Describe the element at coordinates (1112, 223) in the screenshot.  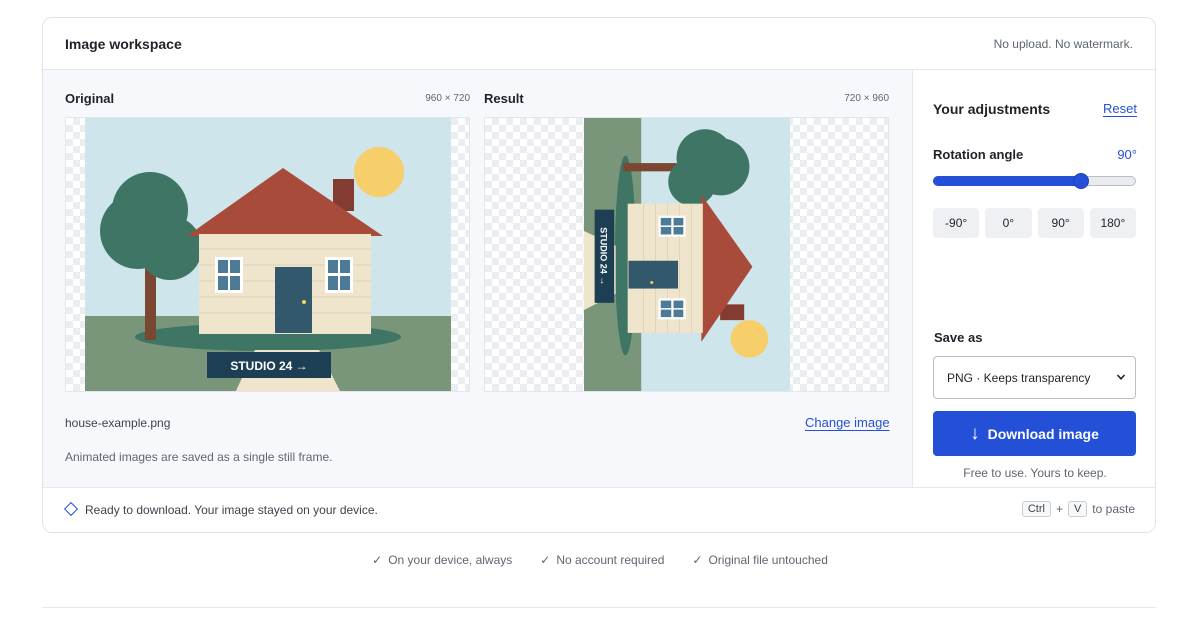
I see `preset-180-button: 180°` at that location.